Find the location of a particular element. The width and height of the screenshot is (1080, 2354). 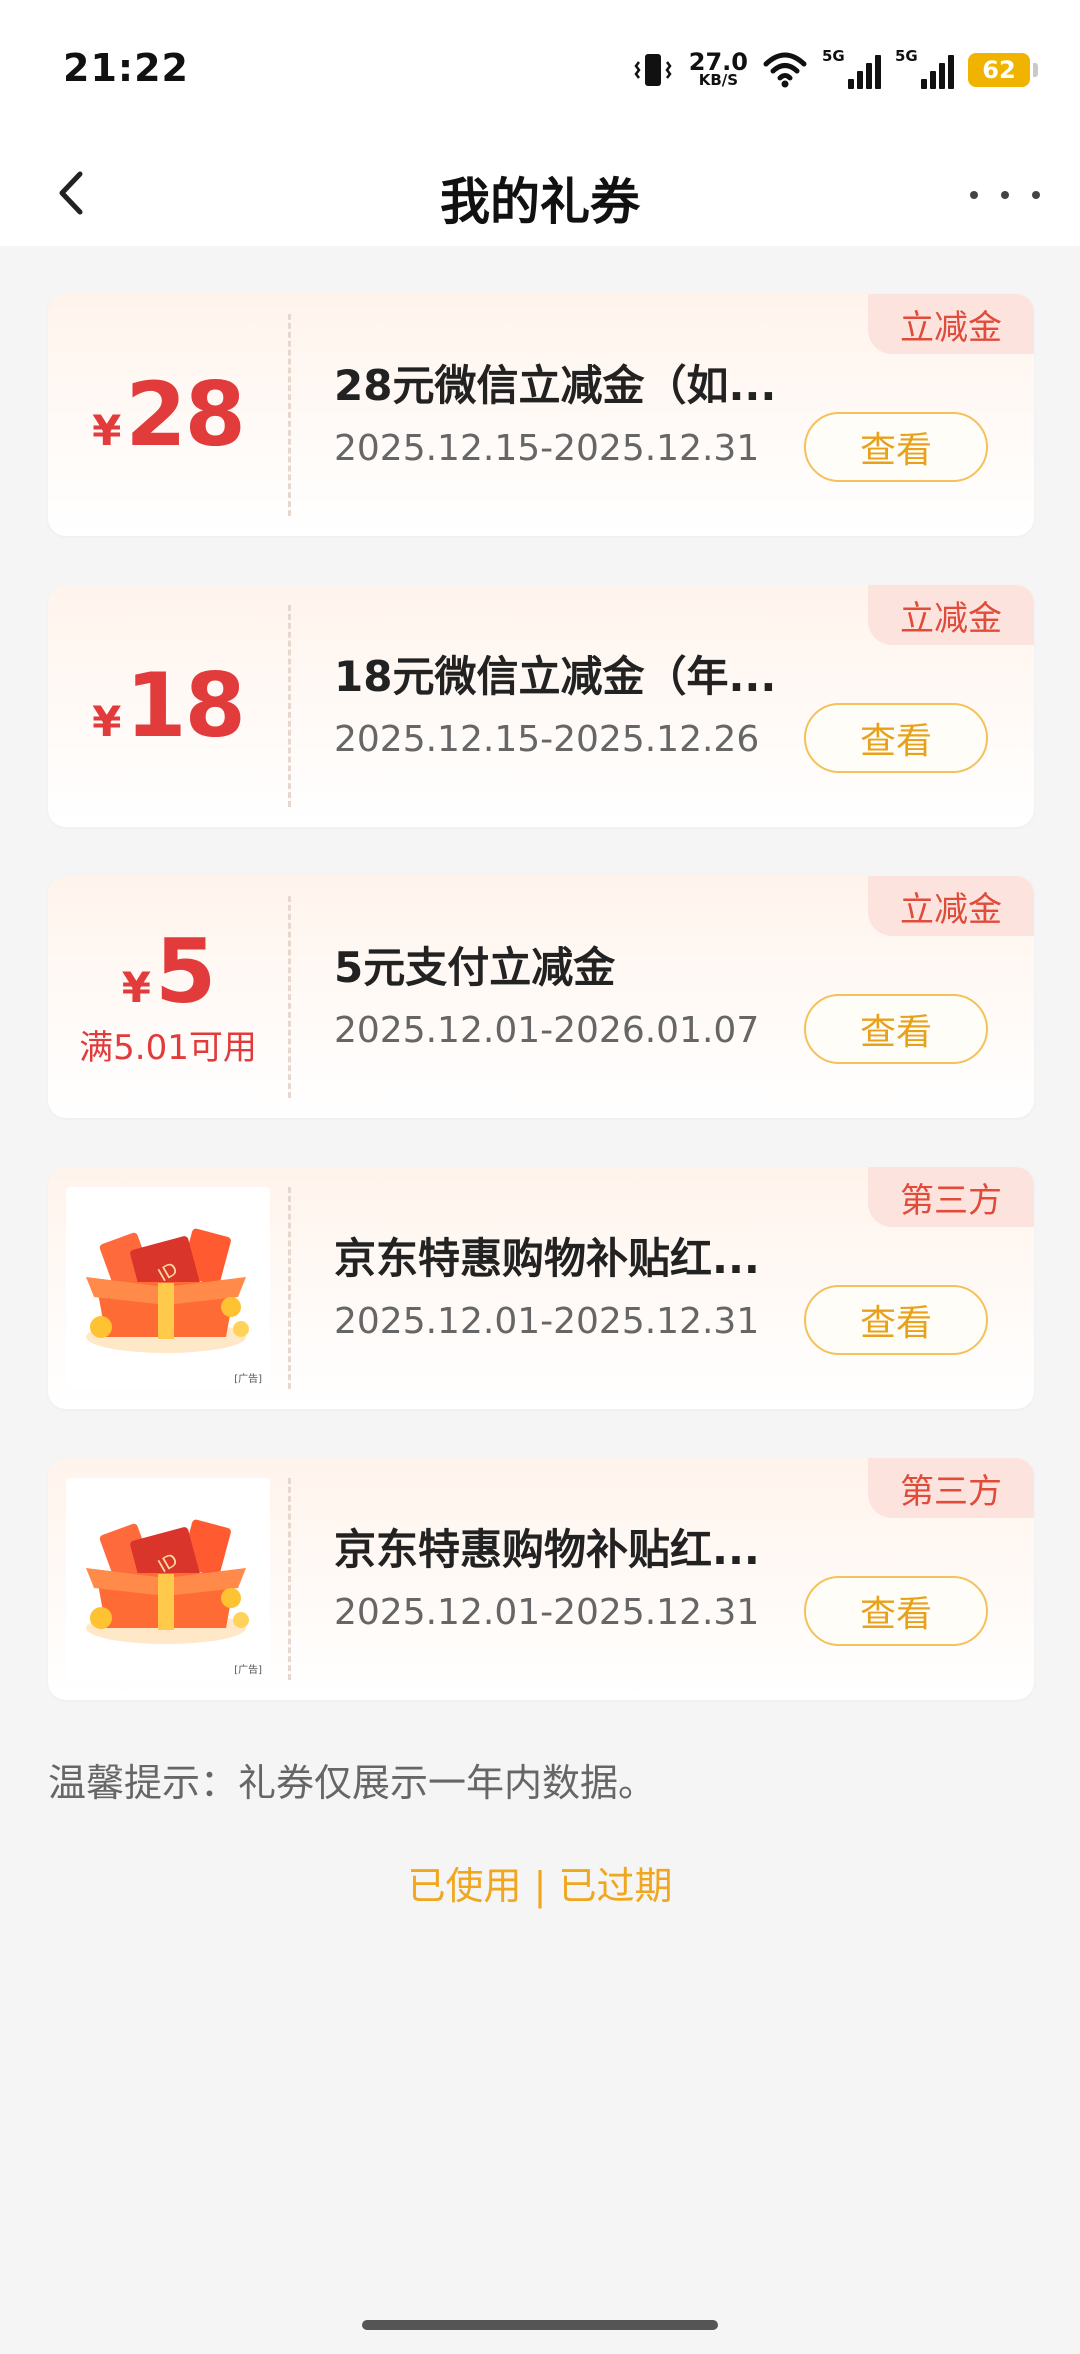

coupon-date: 2025.12.15-2025.12.31 is located at coordinates (547, 448).